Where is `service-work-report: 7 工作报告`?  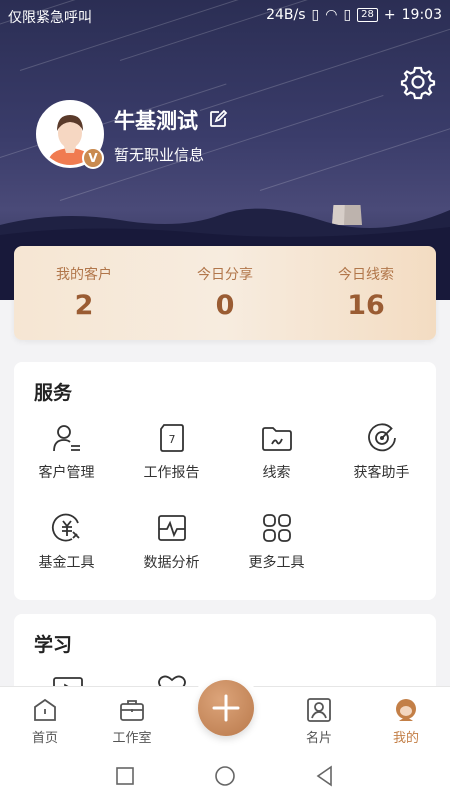
service-work-report: 7 工作报告 is located at coordinates (171, 452).